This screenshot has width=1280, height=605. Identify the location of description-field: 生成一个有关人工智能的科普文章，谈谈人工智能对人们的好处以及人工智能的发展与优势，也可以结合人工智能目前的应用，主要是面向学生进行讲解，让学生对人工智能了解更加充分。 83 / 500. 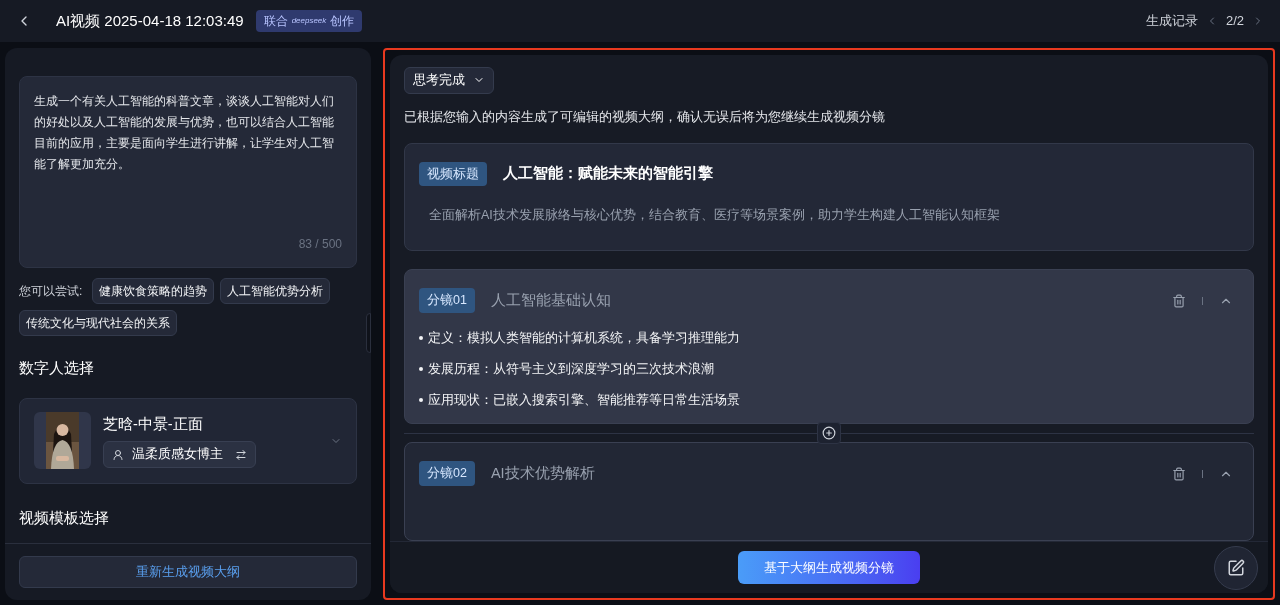
(188, 172).